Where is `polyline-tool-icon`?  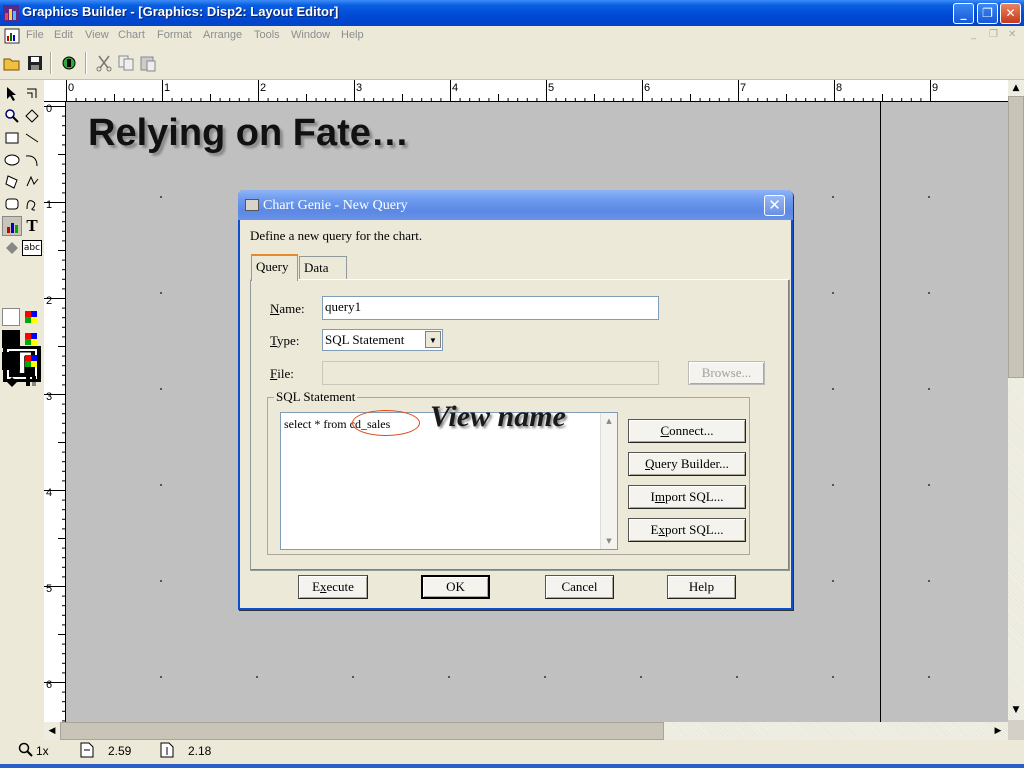 polyline-tool-icon is located at coordinates (32, 182).